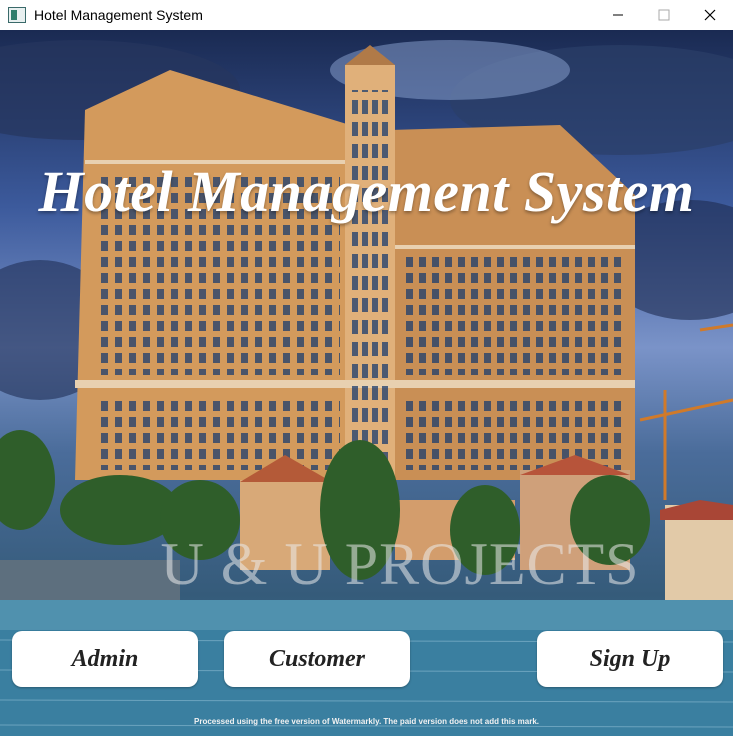 This screenshot has height=736, width=733. I want to click on maximize-icon, so click(664, 15).